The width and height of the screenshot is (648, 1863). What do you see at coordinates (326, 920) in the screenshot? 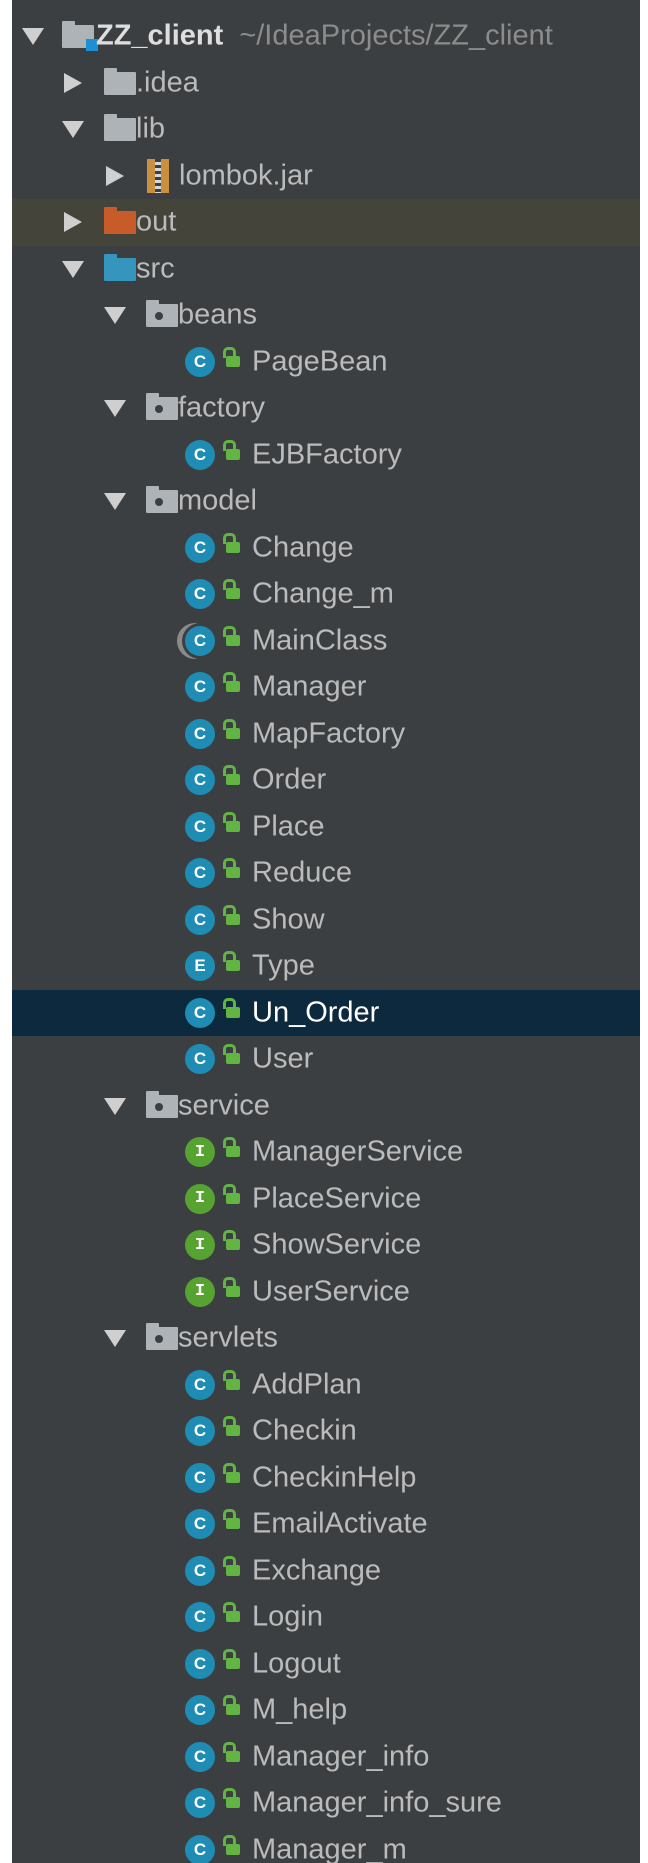
I see `tree-node-class: C Show` at bounding box center [326, 920].